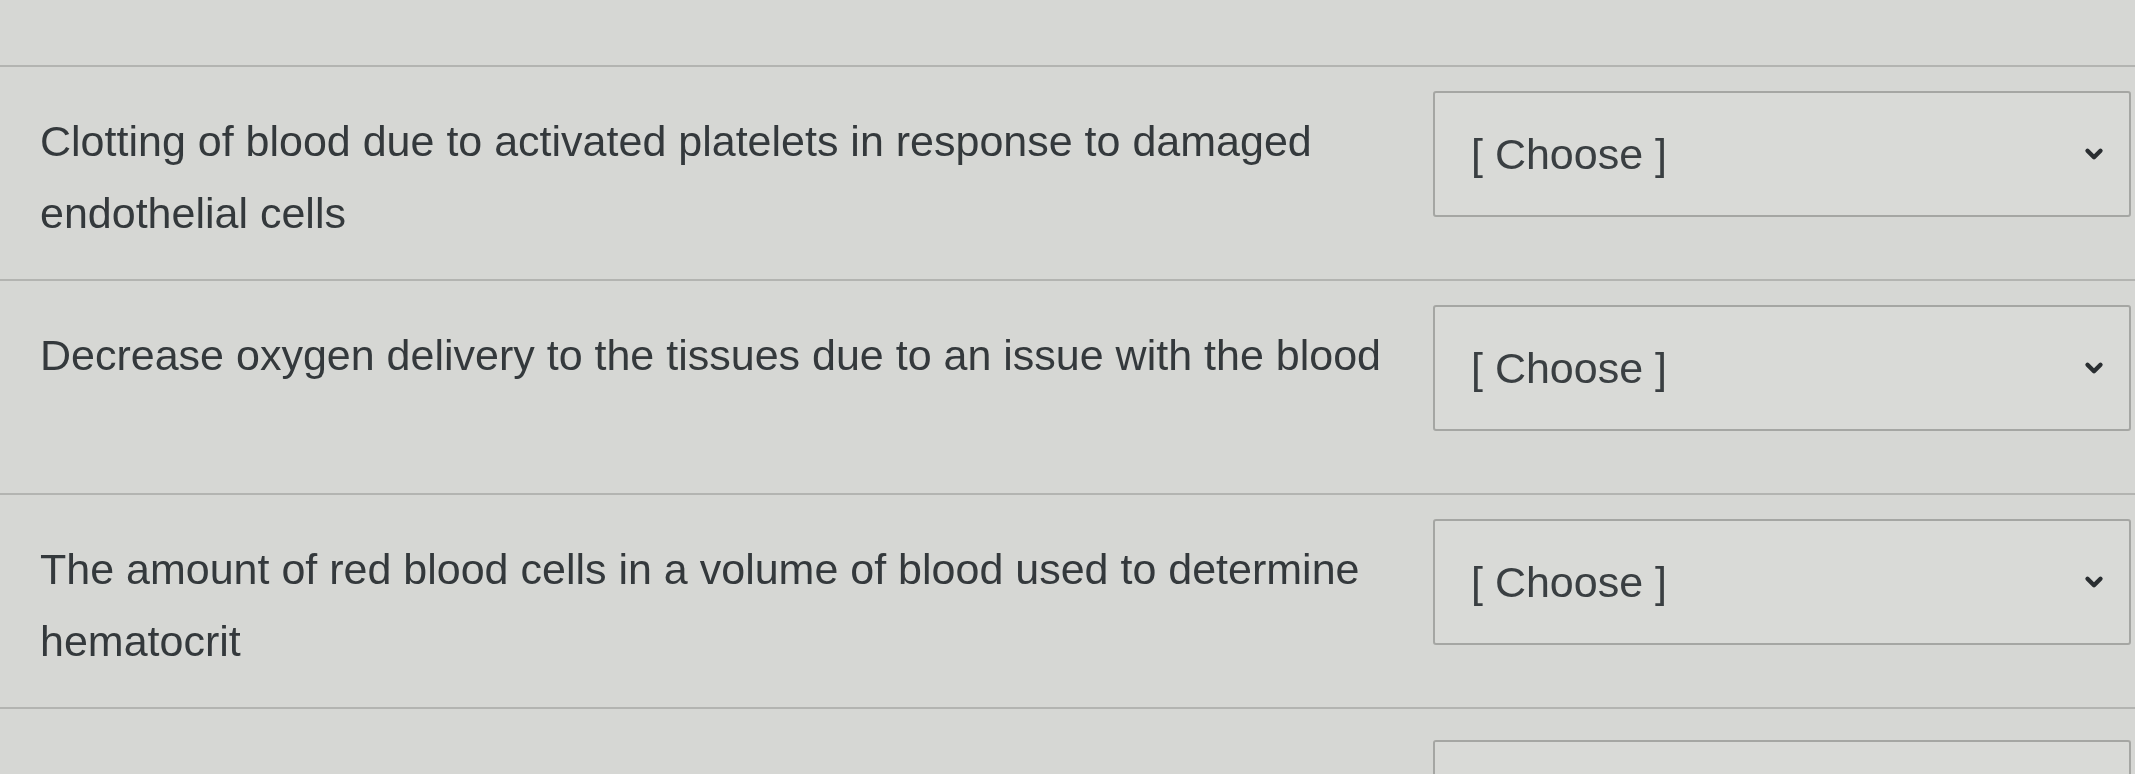  I want to click on question-prompt: Decrease oxygen delivery to the tissues due to an issue with the blood, so click(711, 355).